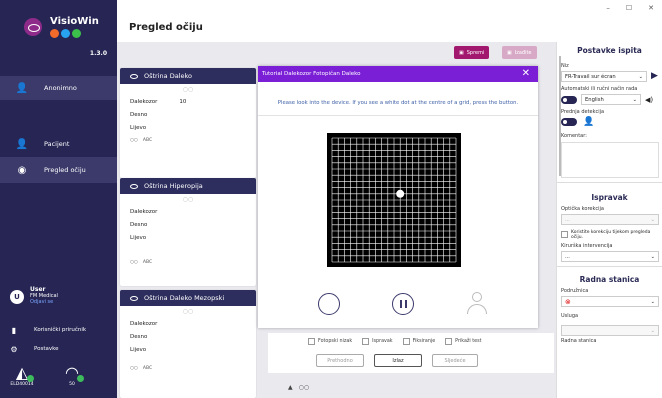 This screenshot has height=398, width=662. What do you see at coordinates (22, 375) in the screenshot?
I see `device-eld: ◭ ELD40014` at bounding box center [22, 375].